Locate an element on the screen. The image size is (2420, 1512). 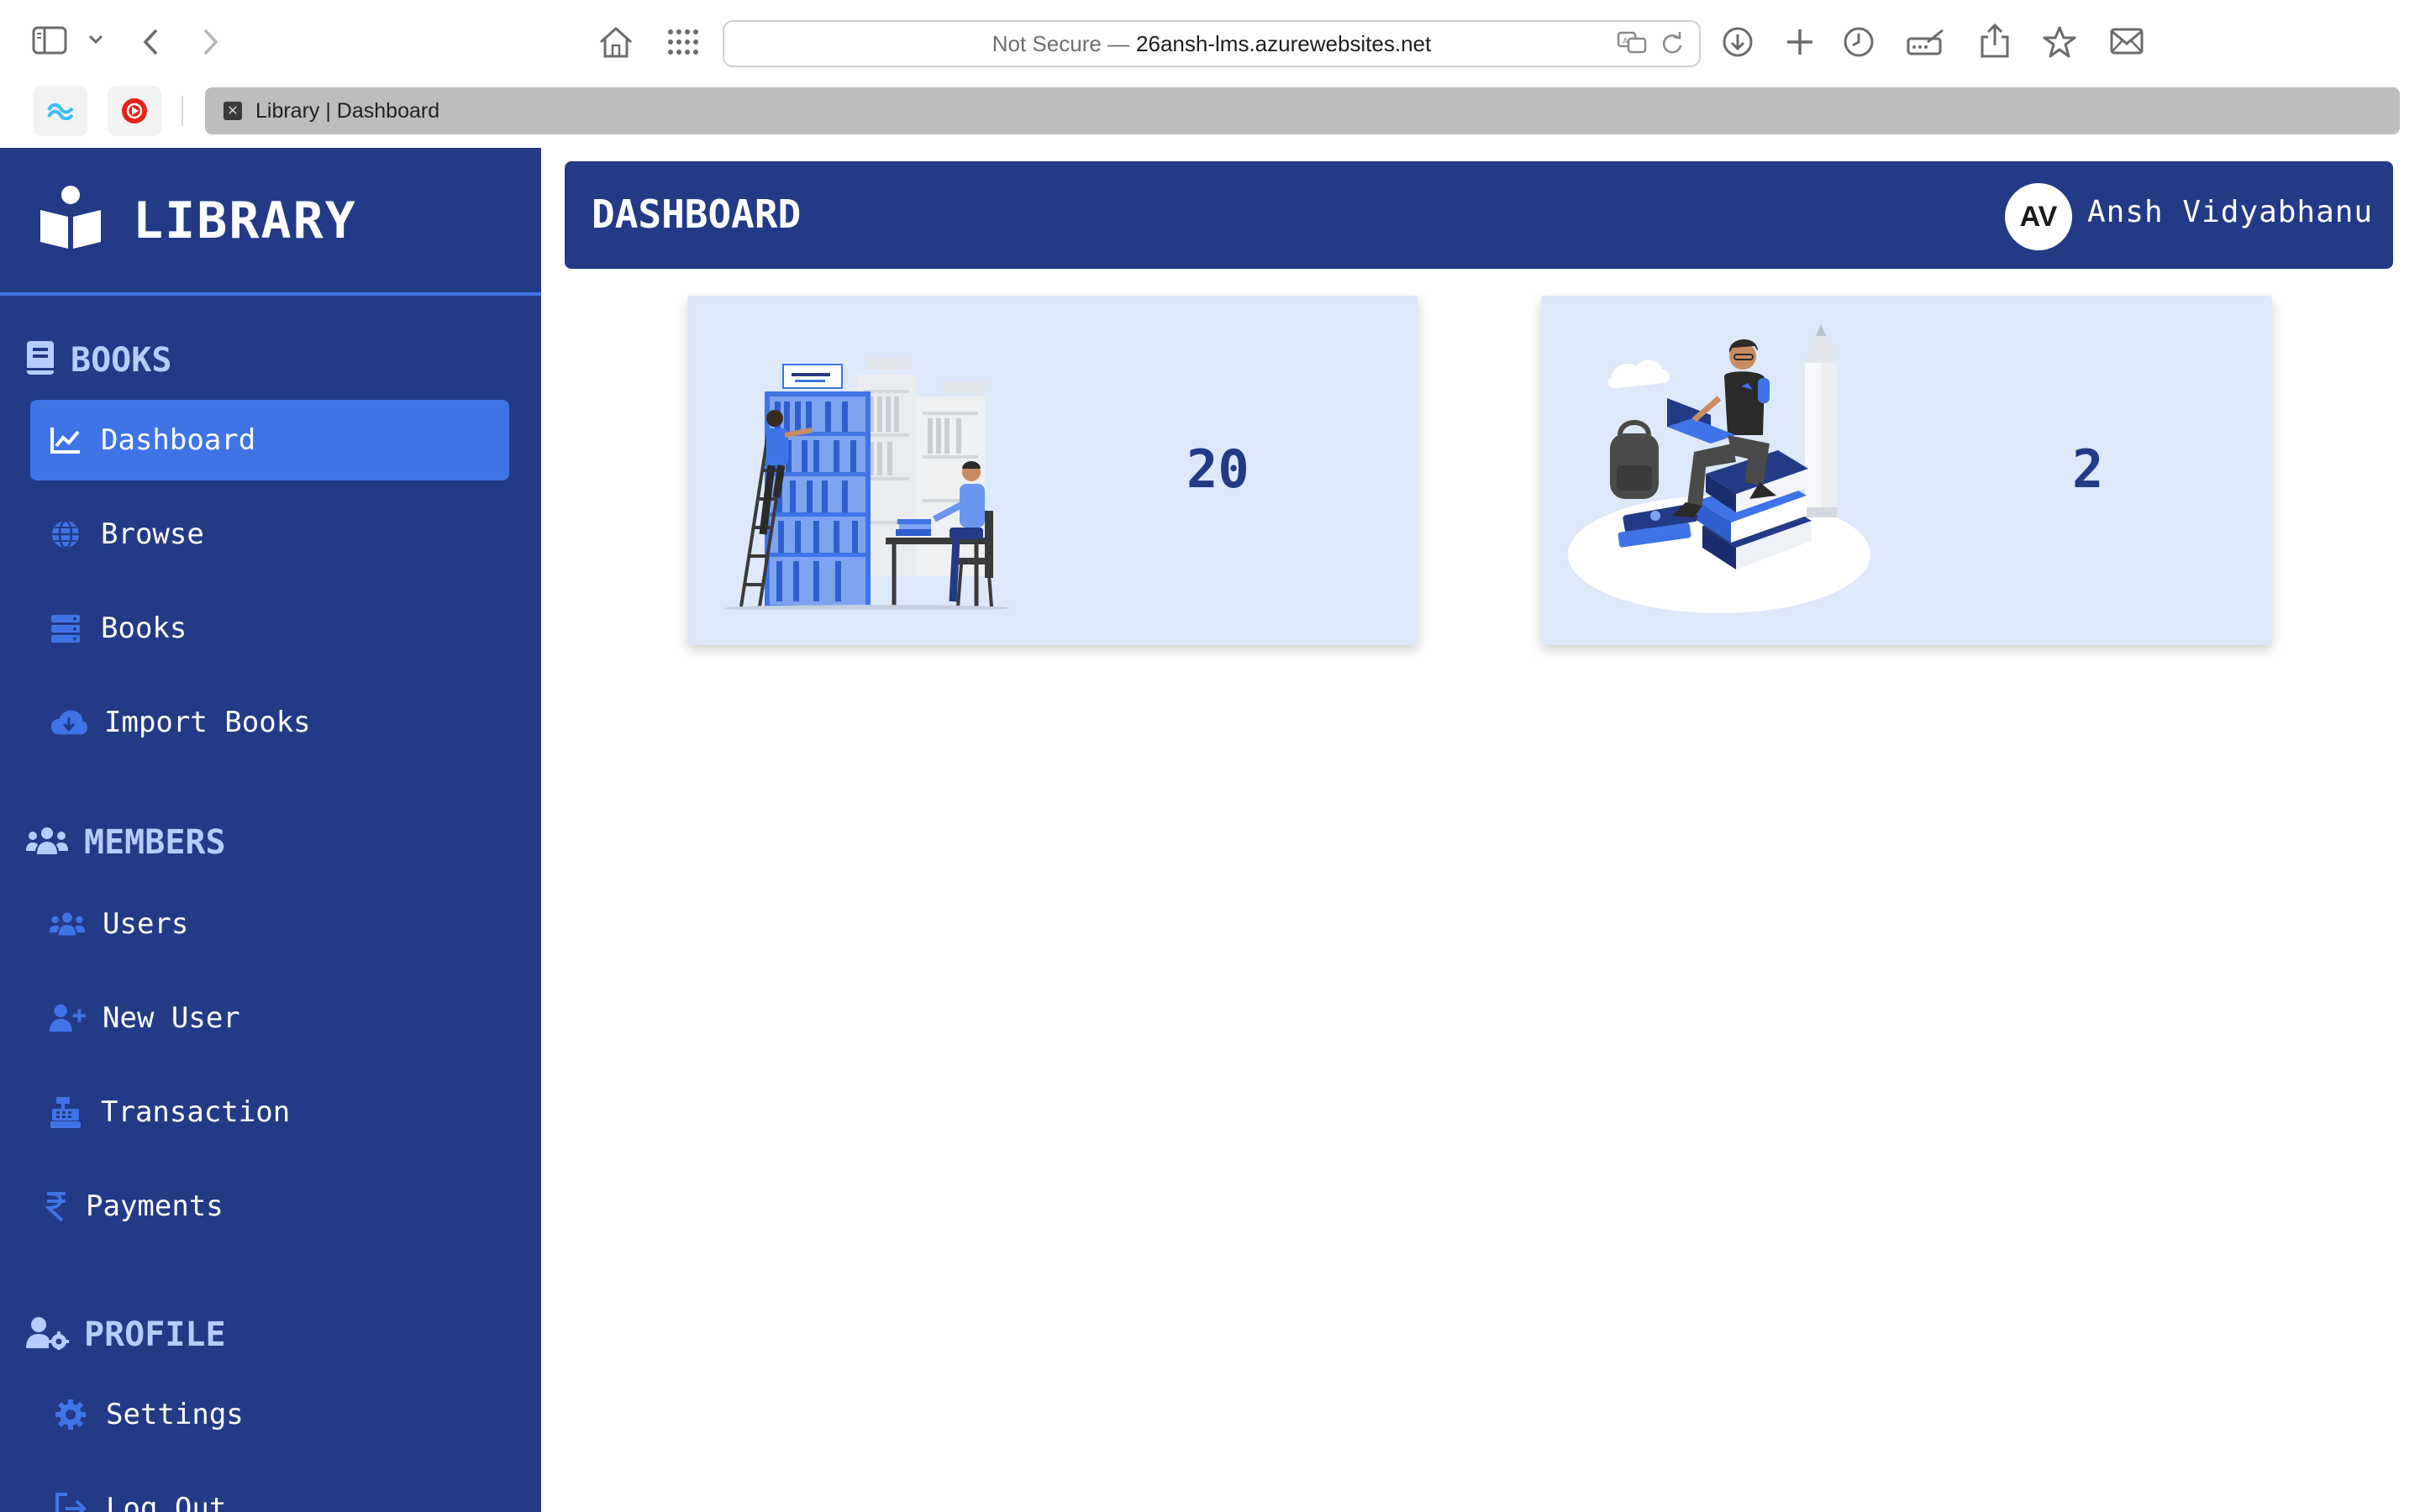
back-icon is located at coordinates (151, 42).